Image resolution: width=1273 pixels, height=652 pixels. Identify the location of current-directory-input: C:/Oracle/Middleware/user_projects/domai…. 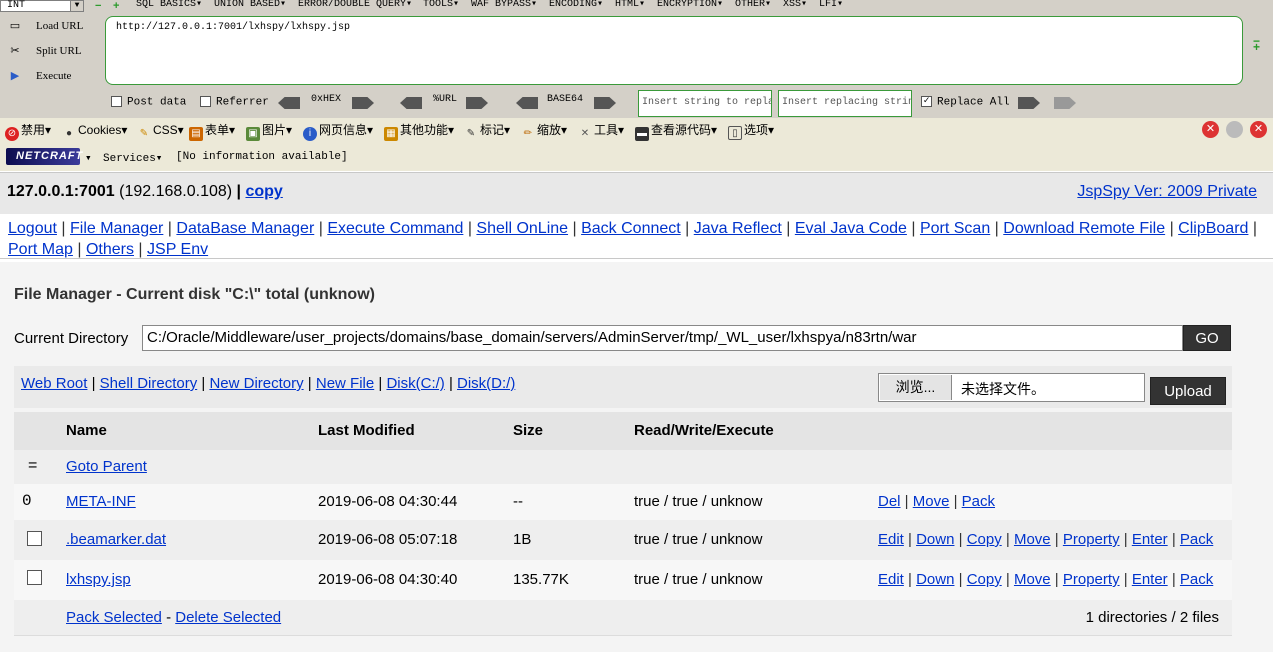
(662, 338).